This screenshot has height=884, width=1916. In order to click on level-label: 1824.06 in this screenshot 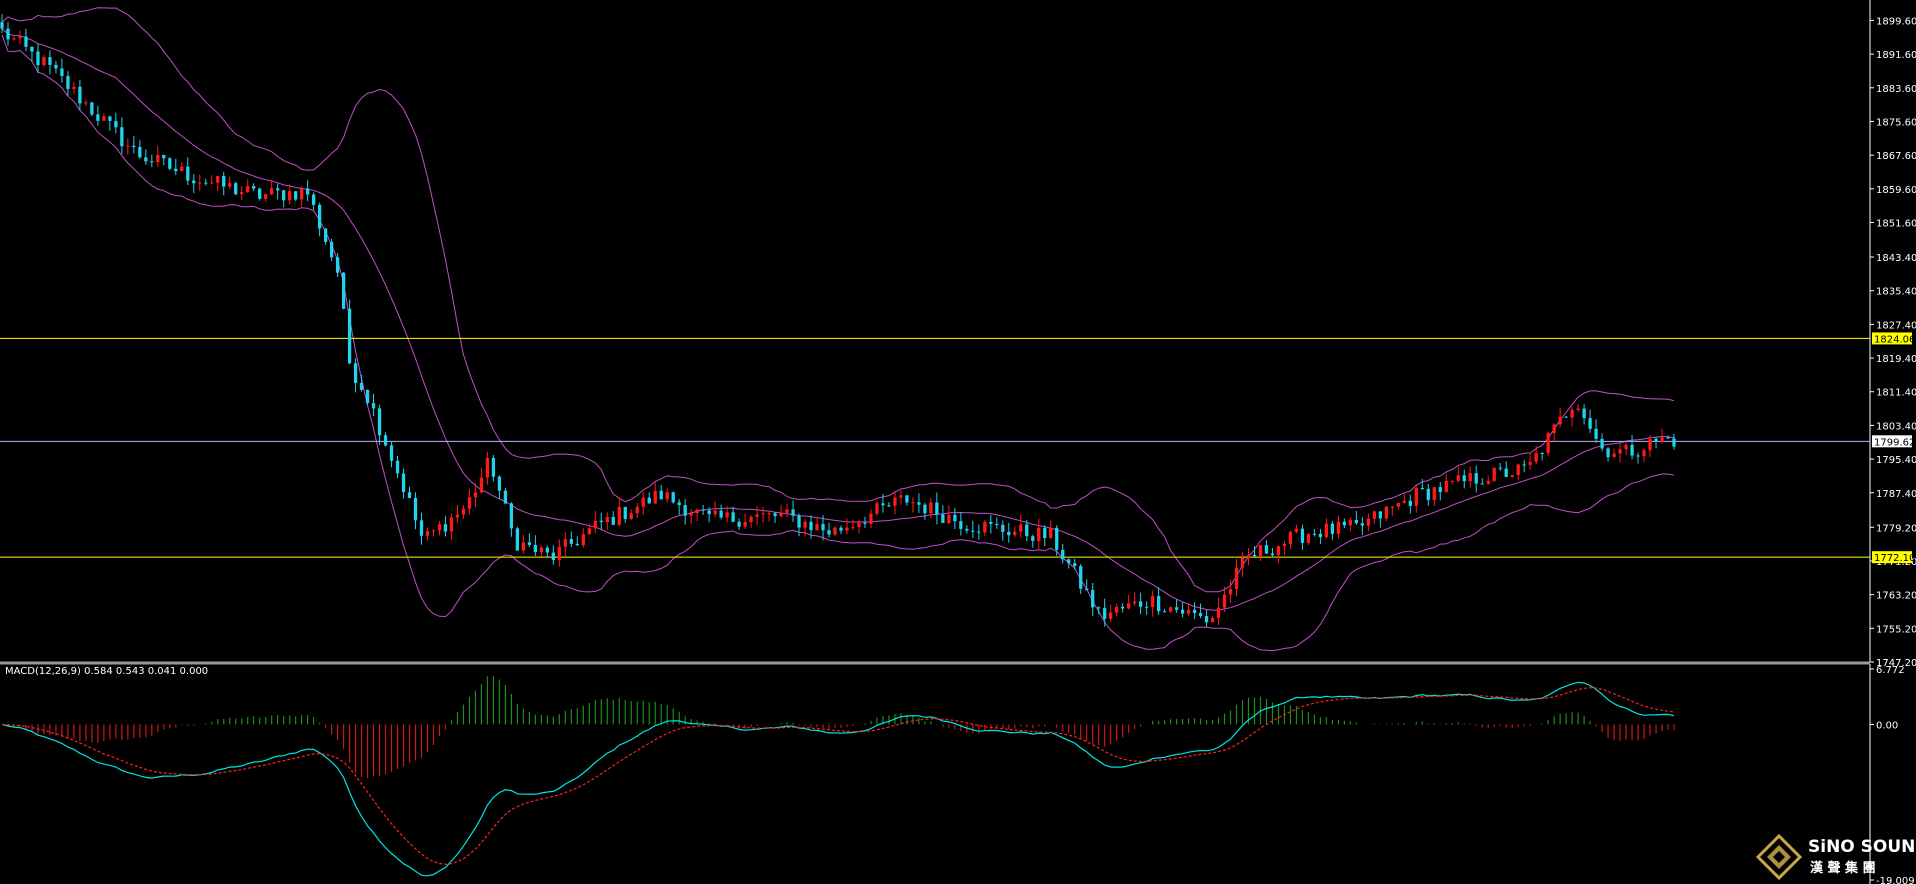, I will do `click(1894, 339)`.